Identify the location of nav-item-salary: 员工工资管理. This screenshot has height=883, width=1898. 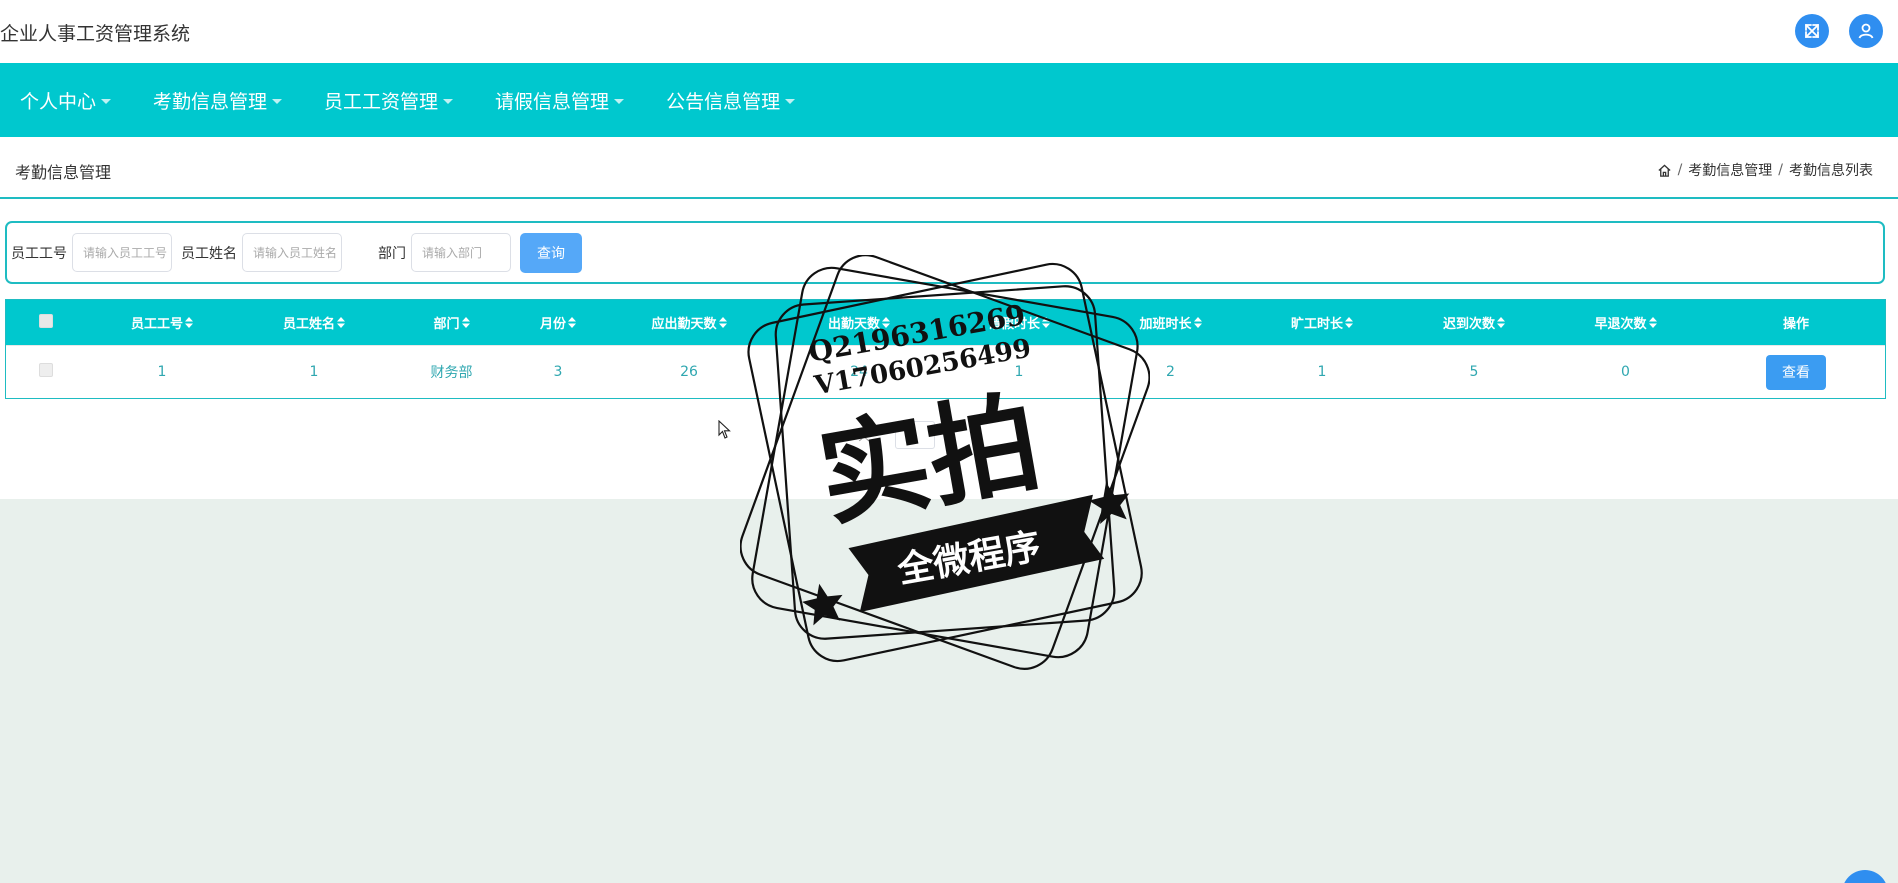
(389, 100).